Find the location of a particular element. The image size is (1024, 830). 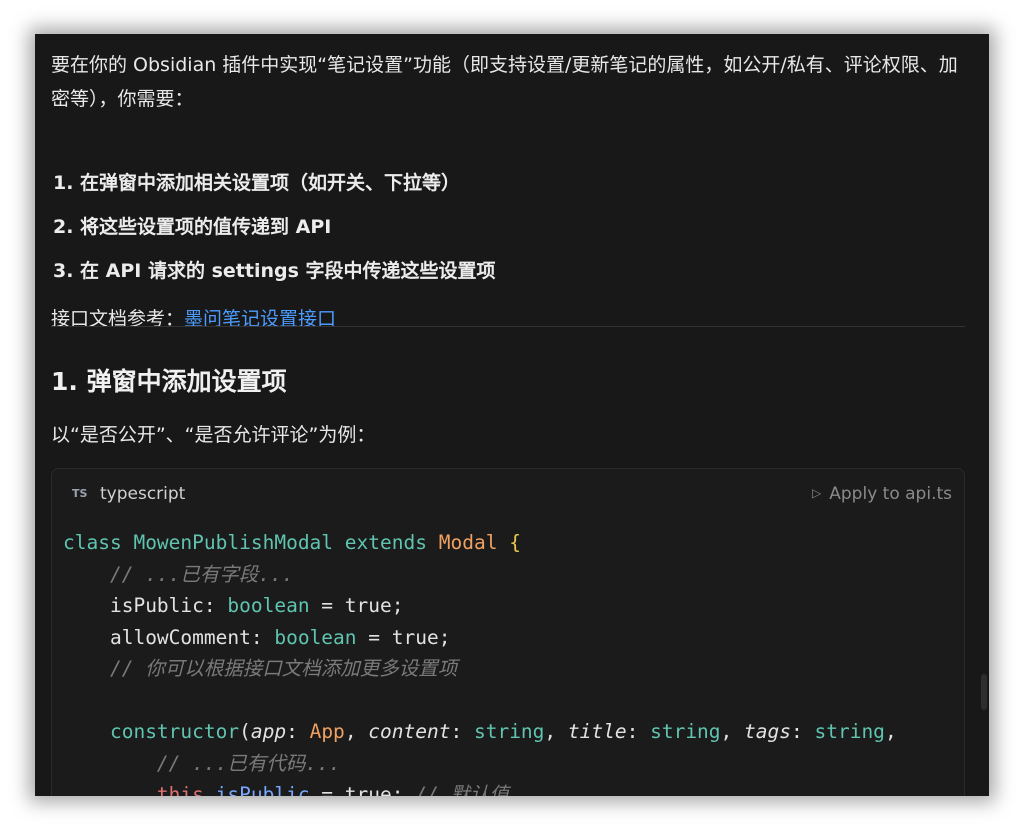

code-line-3: isPublic: boolean = true; is located at coordinates (256, 605).